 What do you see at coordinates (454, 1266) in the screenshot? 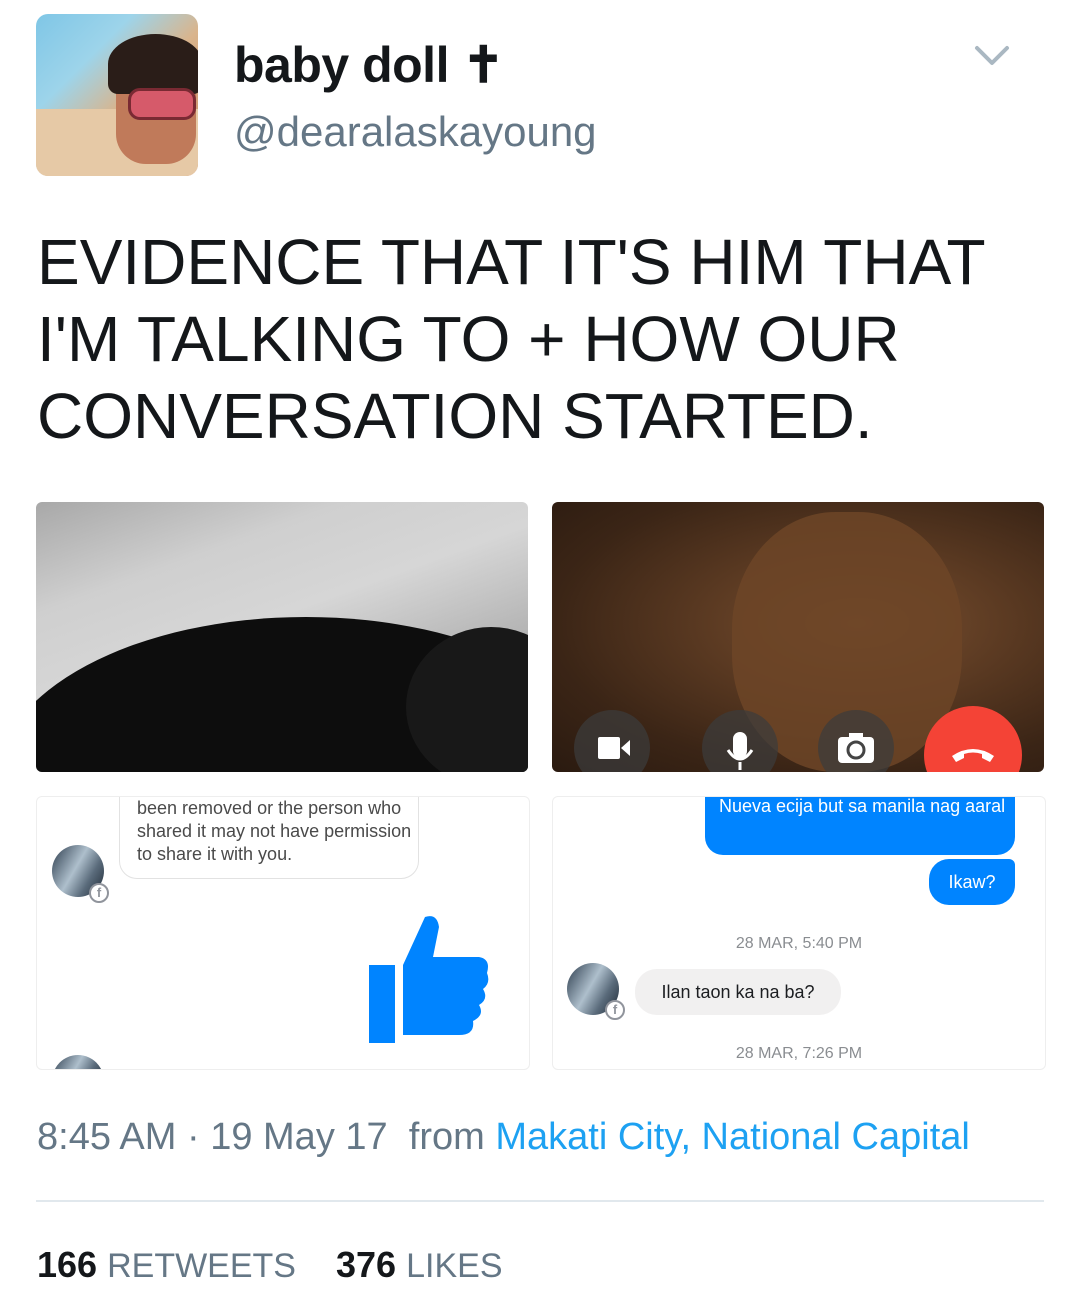
I see `likes-label: LIKES` at bounding box center [454, 1266].